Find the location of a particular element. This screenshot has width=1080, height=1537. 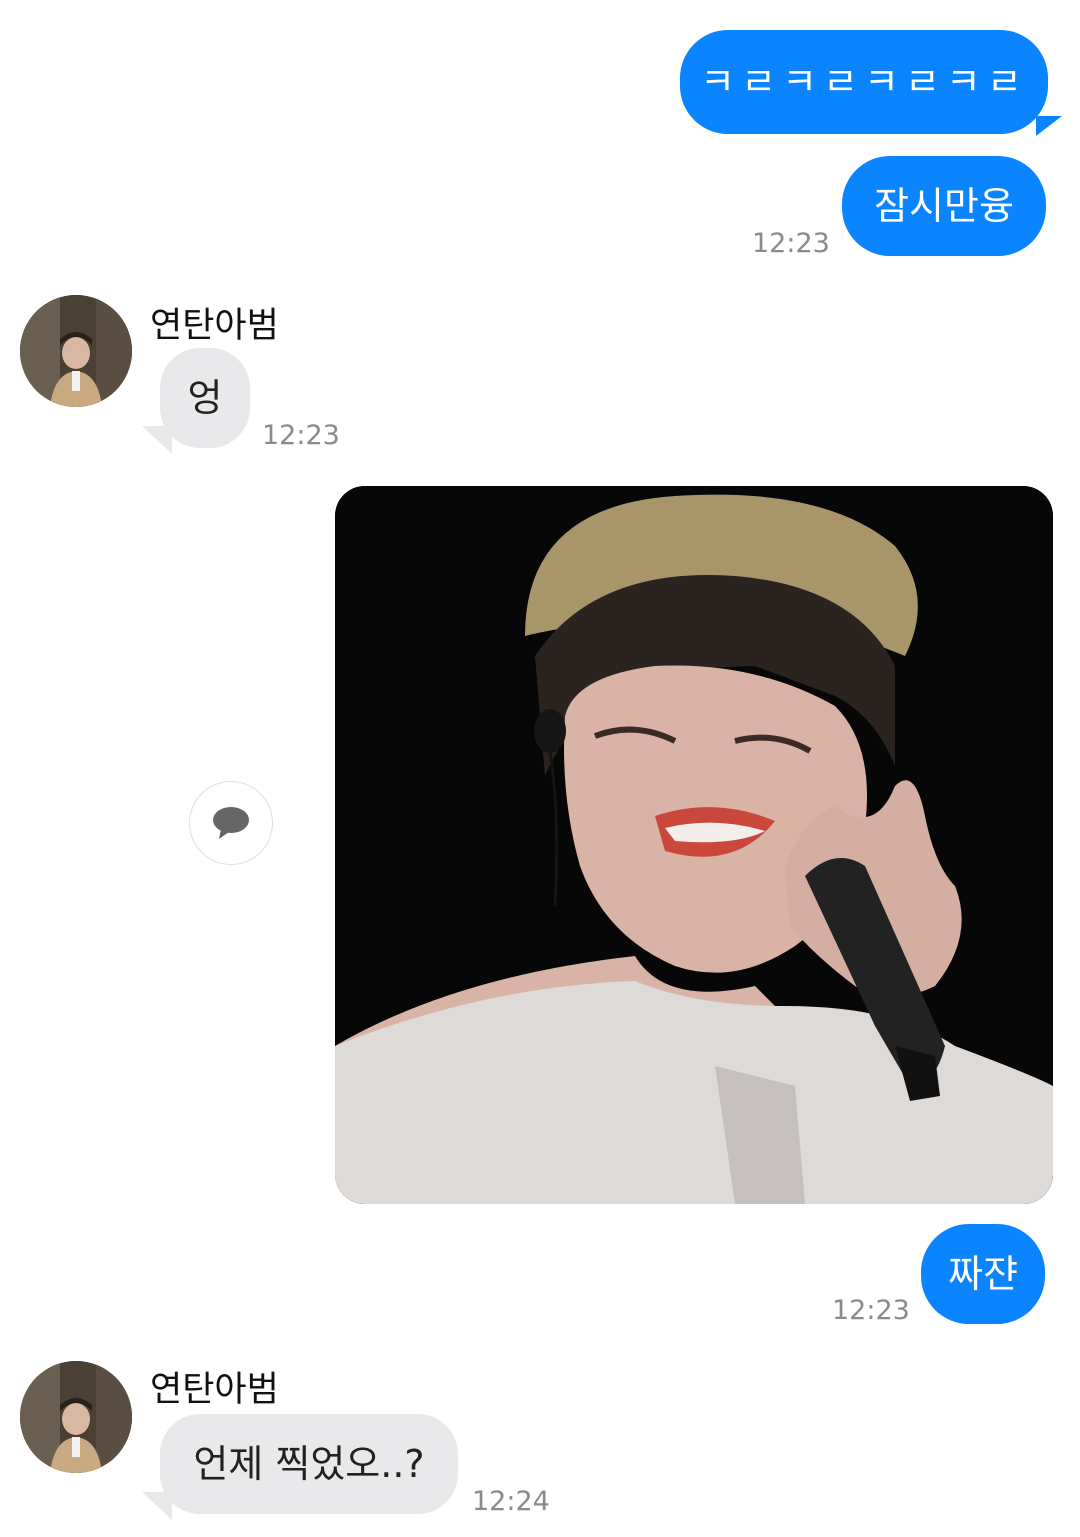

outgoing-message-bubble: 짜쟌 is located at coordinates (983, 1274).